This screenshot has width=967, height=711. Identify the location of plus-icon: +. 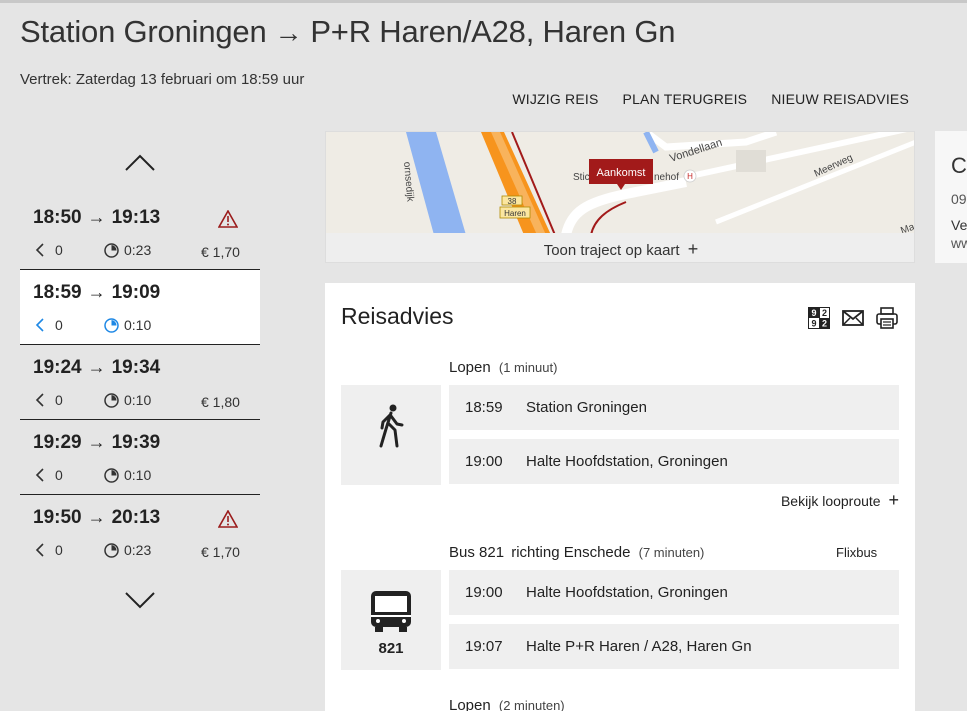
(893, 500).